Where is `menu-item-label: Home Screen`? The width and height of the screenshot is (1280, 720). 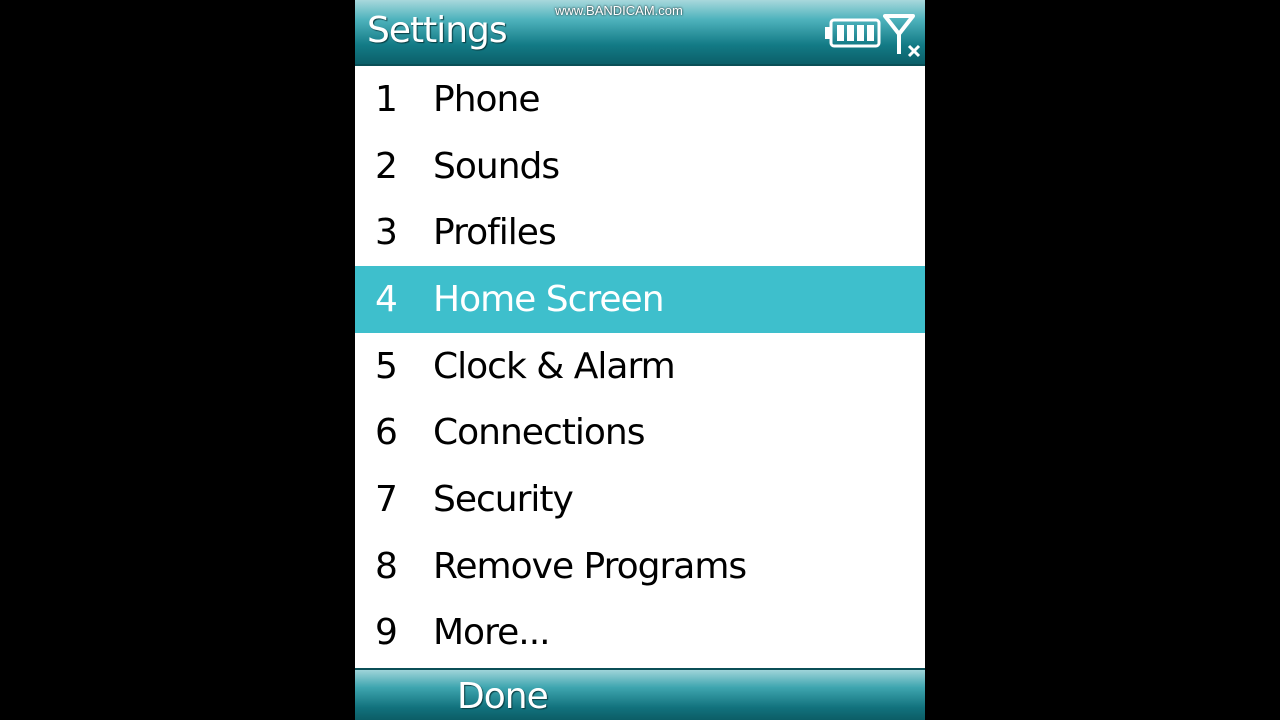
menu-item-label: Home Screen is located at coordinates (549, 299).